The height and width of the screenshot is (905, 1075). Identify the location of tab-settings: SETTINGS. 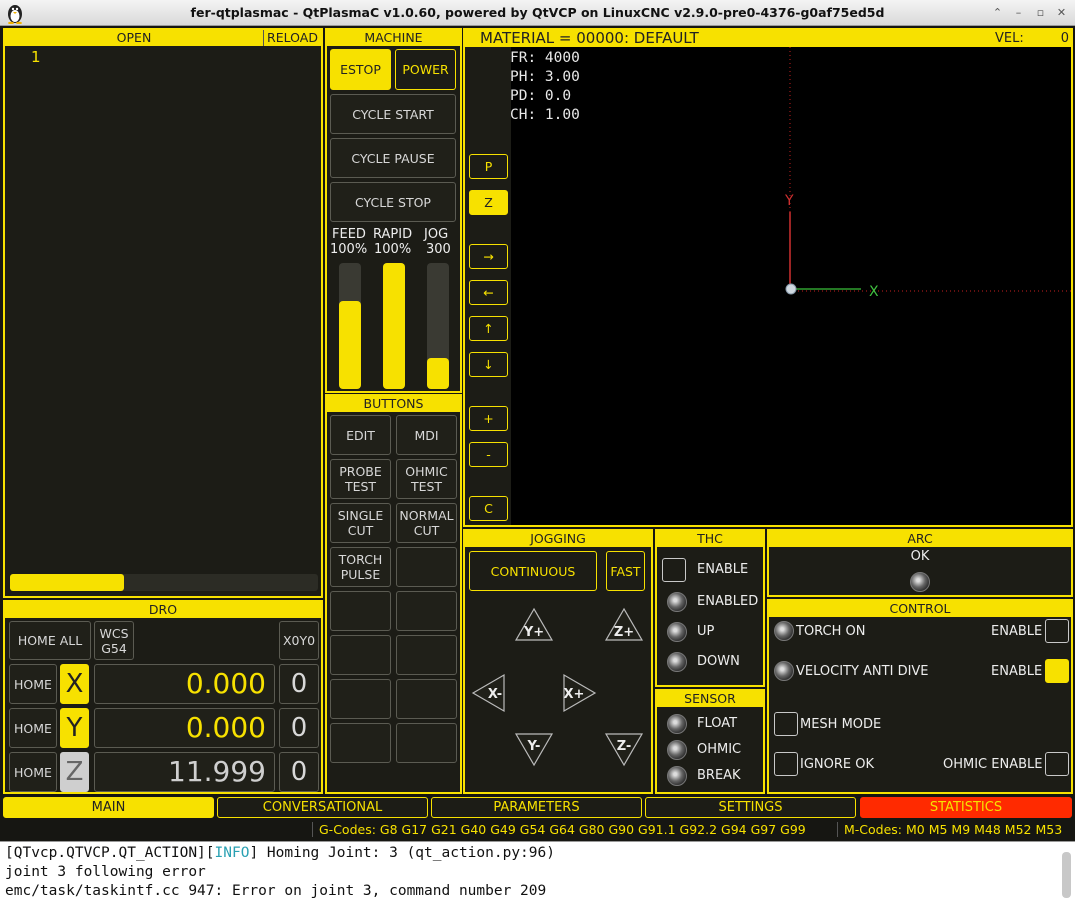
(750, 807).